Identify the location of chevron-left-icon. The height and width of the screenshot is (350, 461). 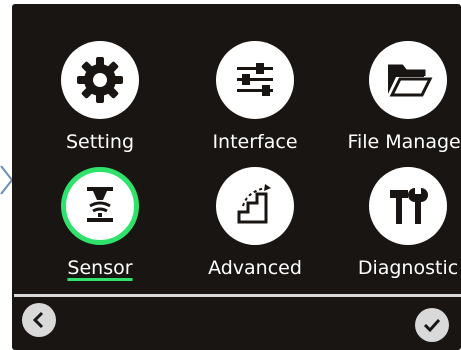
(38, 320).